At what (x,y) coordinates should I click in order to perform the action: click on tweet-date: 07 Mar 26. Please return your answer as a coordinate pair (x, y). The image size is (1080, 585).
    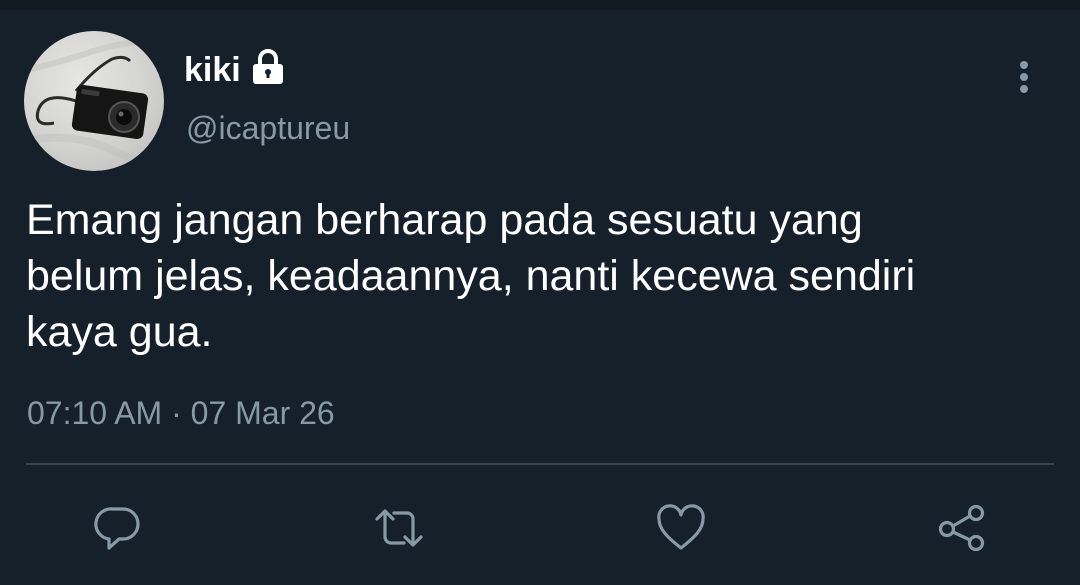
    Looking at the image, I should click on (262, 413).